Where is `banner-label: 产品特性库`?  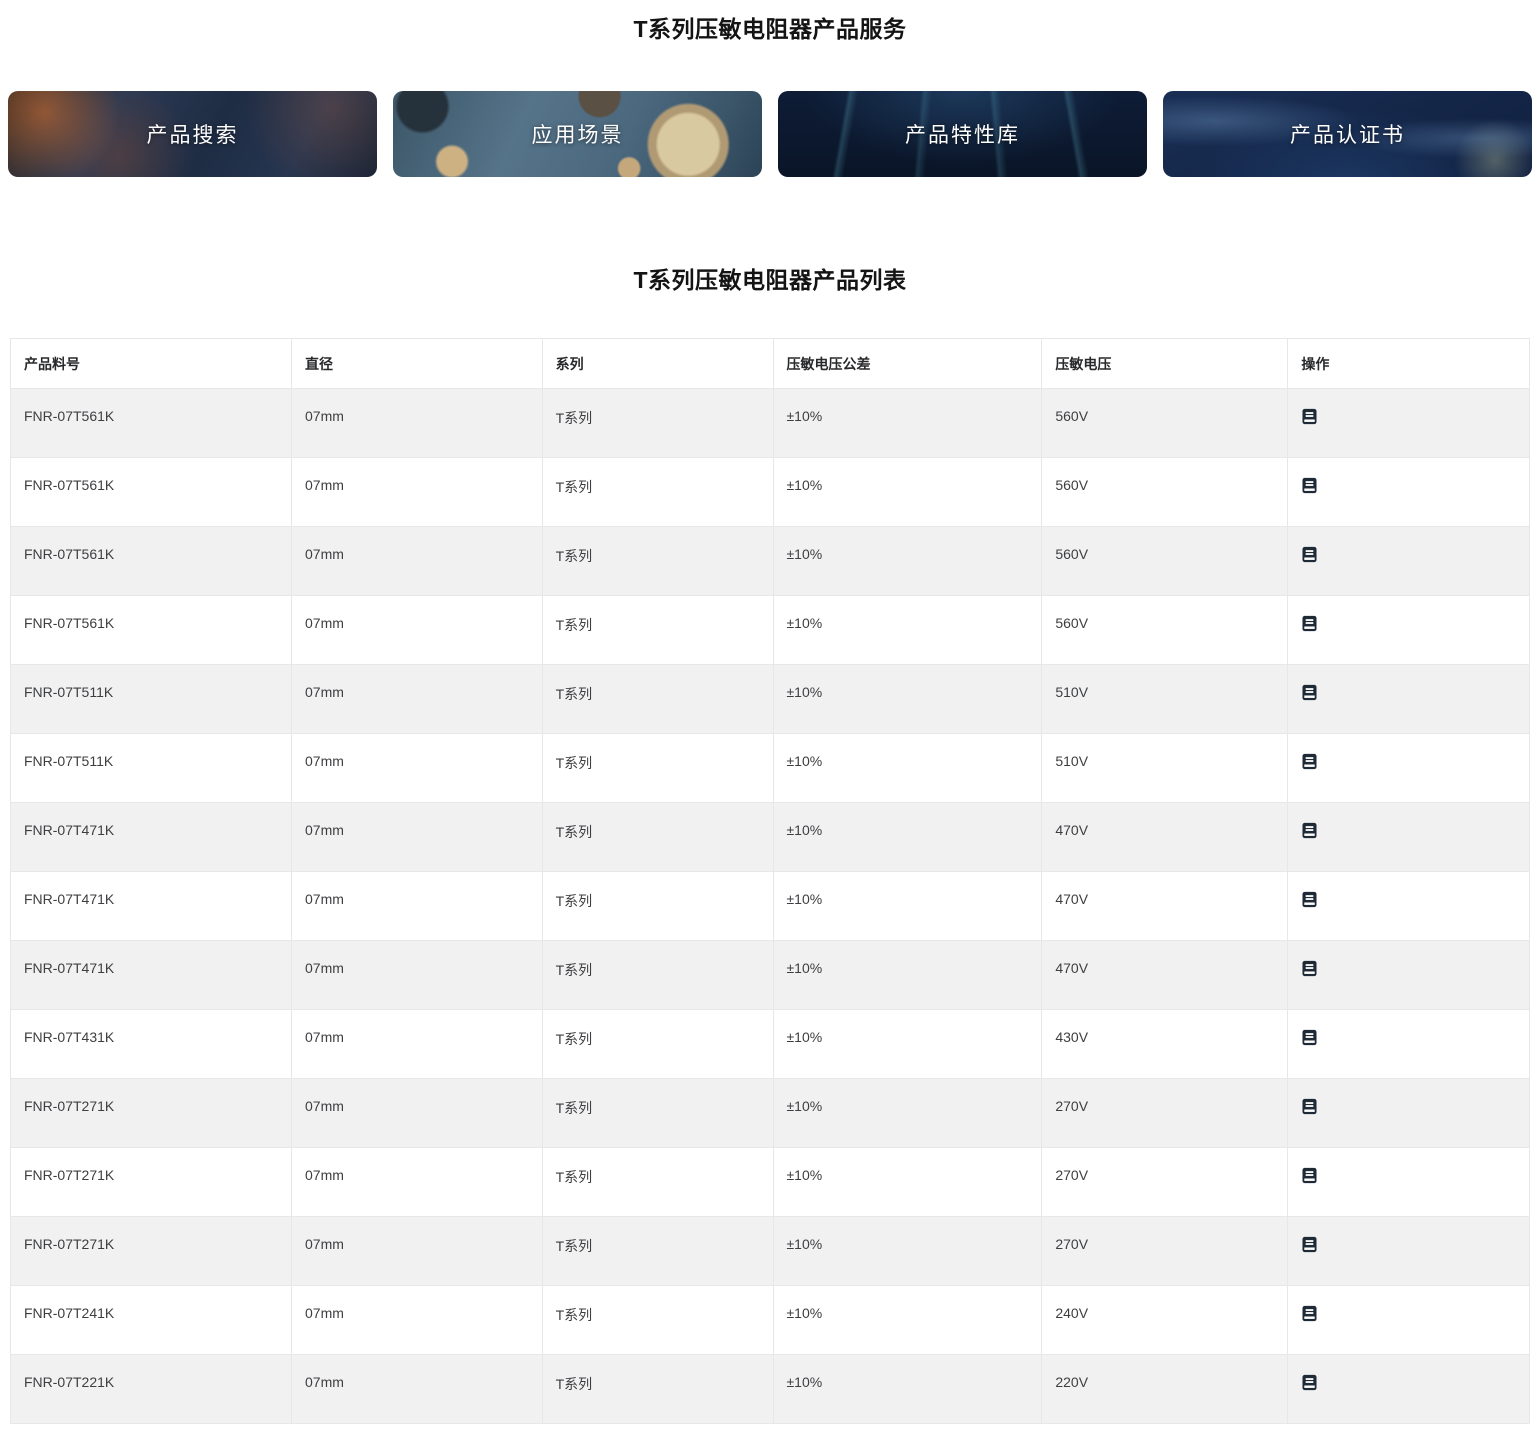 banner-label: 产品特性库 is located at coordinates (962, 135).